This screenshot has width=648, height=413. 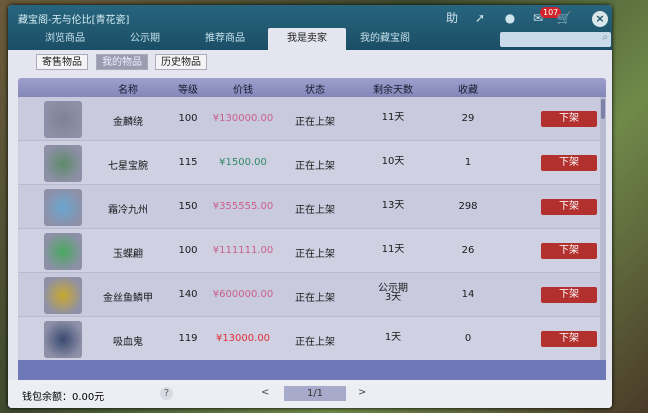 What do you see at coordinates (468, 294) in the screenshot?
I see `item-favorites: 14` at bounding box center [468, 294].